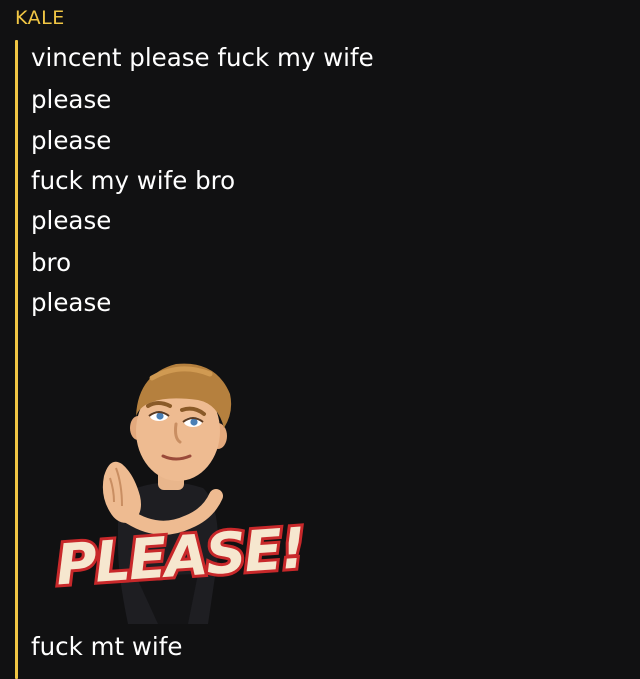 The height and width of the screenshot is (679, 640). Describe the element at coordinates (107, 646) in the screenshot. I see `chat-message: fuck mt wife` at that location.